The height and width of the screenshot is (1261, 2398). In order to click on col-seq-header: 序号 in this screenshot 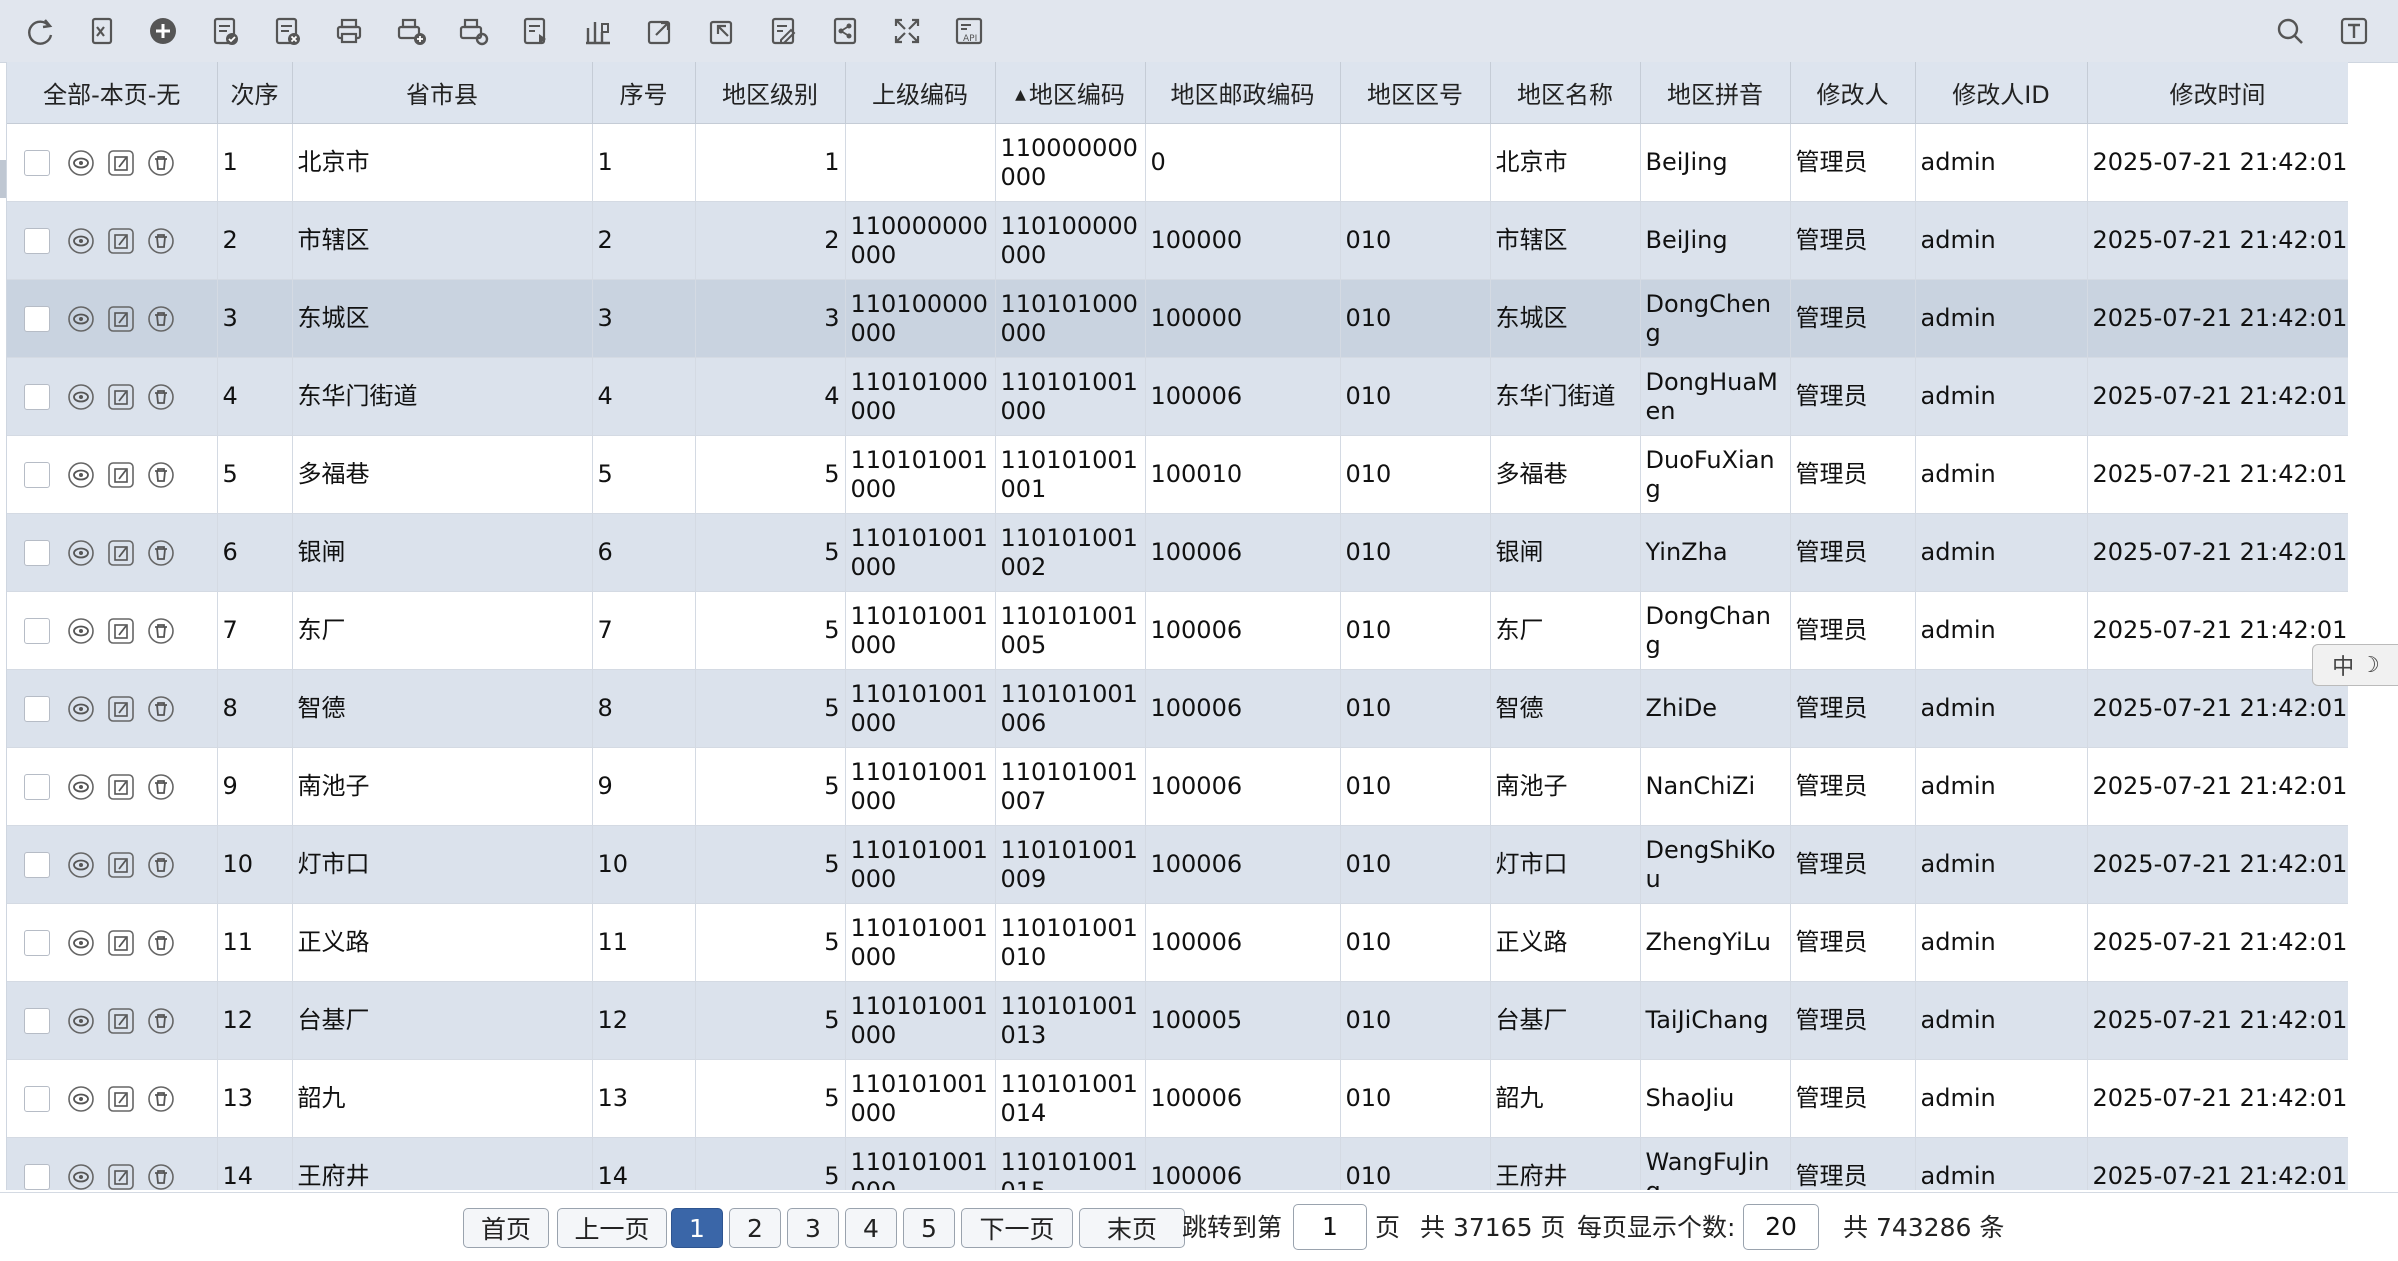, I will do `click(644, 93)`.